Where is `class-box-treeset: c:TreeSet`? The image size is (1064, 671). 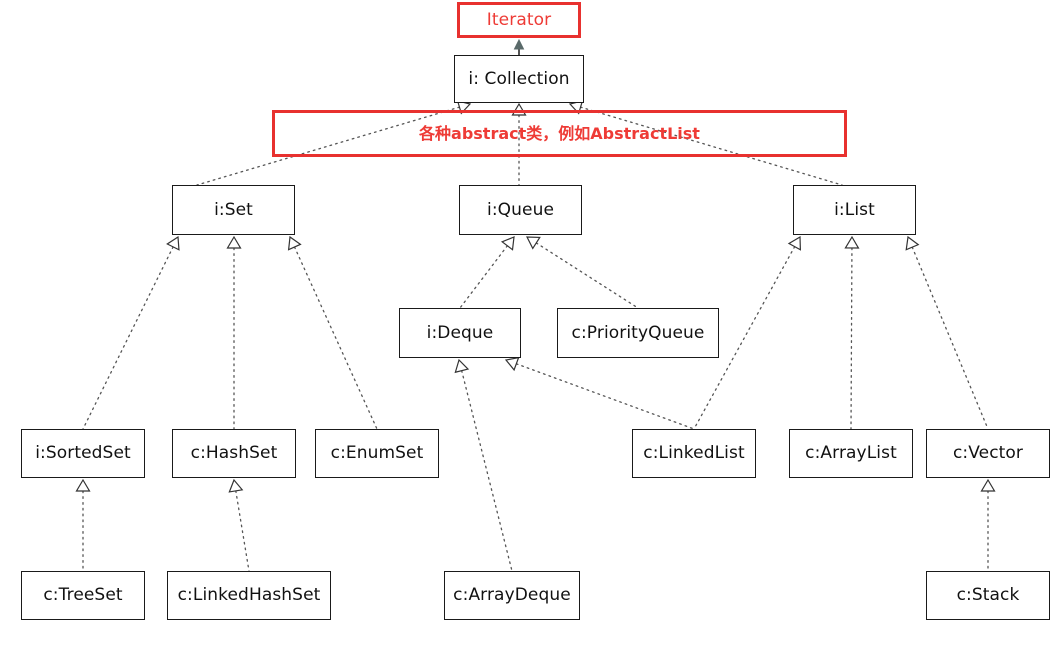 class-box-treeset: c:TreeSet is located at coordinates (83, 595).